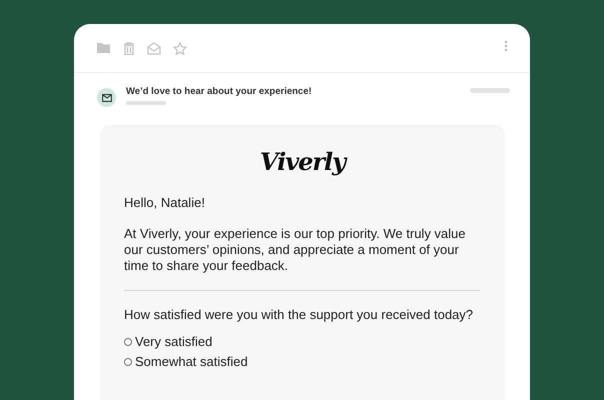 The height and width of the screenshot is (400, 604). I want to click on survey-question: How satisfied were you with the support you received today?, so click(299, 315).